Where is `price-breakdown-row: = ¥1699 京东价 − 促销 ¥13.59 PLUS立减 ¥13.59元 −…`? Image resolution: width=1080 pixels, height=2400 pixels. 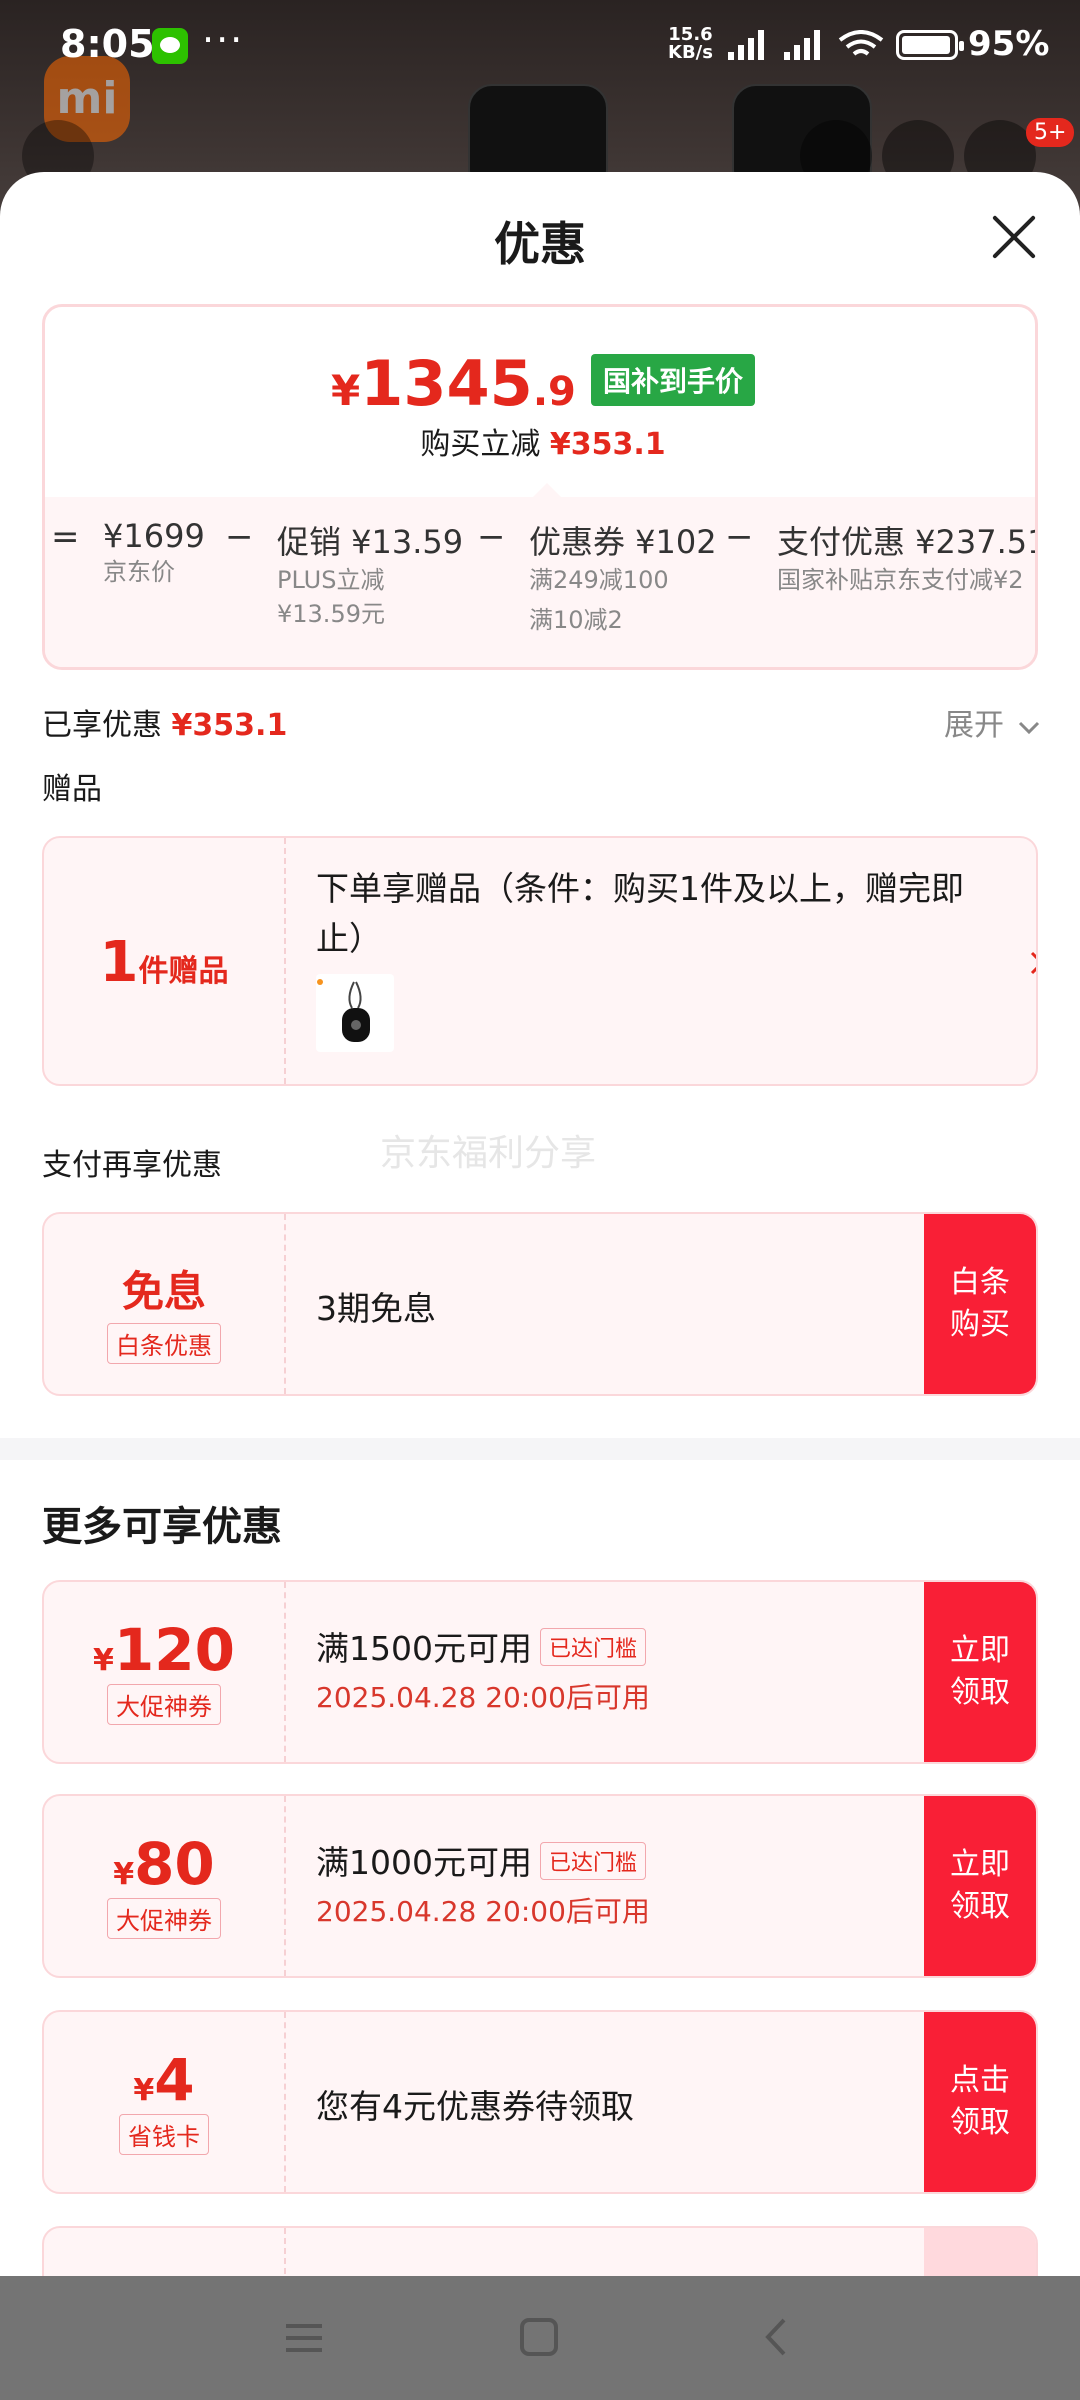 price-breakdown-row: = ¥1699 京东价 − 促销 ¥13.59 PLUS立减 ¥13.59元 −… is located at coordinates (541, 575).